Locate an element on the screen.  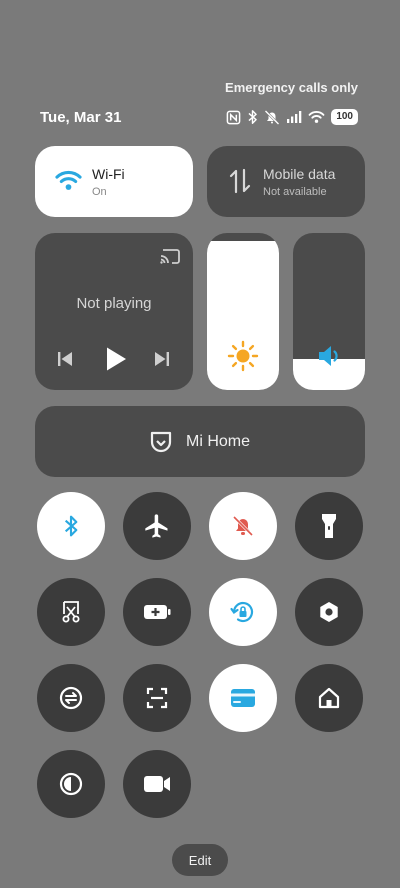
bluetooth-icon is located at coordinates (71, 526).